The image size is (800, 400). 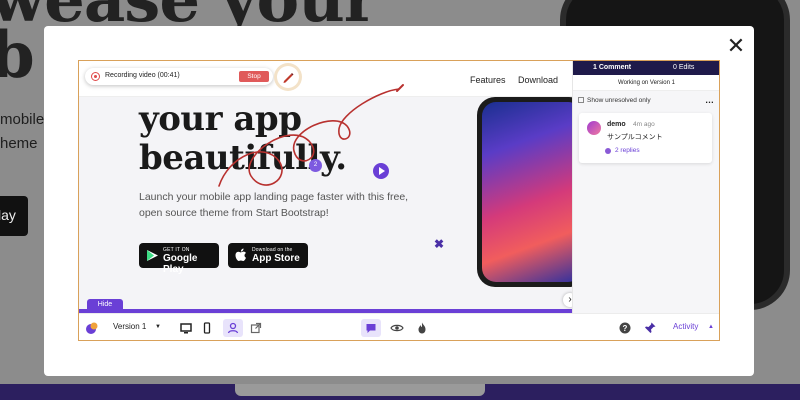 What do you see at coordinates (581, 100) in the screenshot?
I see `checkbox` at bounding box center [581, 100].